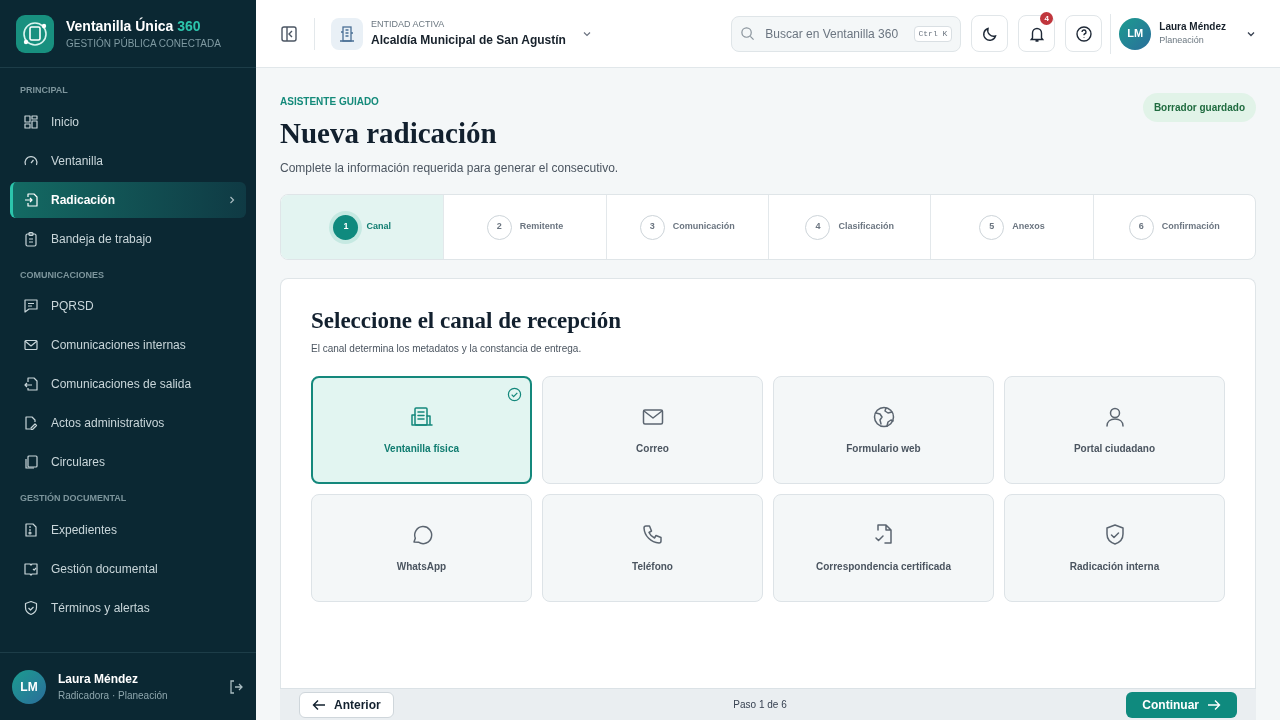 The width and height of the screenshot is (1280, 720). I want to click on section-heading: COMUNICACIONES, so click(62, 275).